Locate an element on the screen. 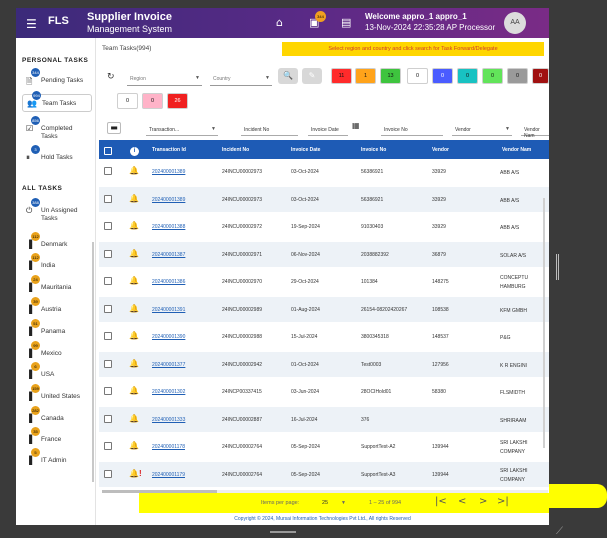  status-counter-light-green: 0 is located at coordinates (492, 76).